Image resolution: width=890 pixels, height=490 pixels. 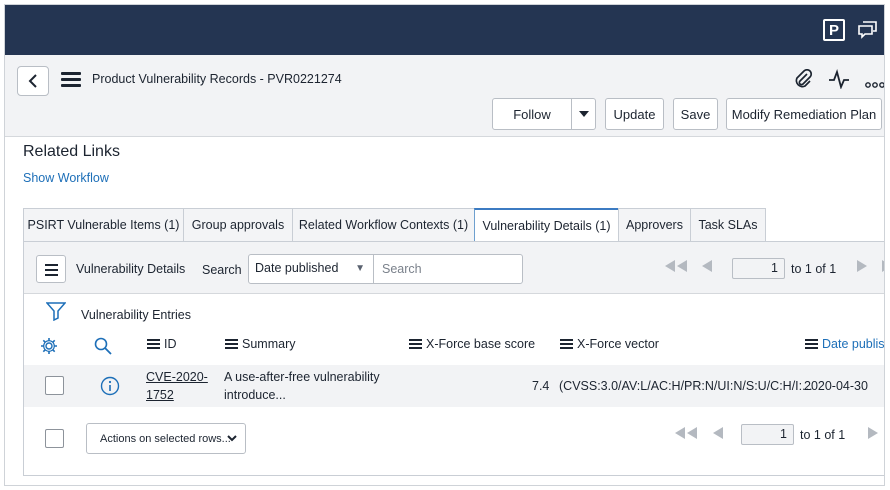 What do you see at coordinates (695, 114) in the screenshot?
I see `save-button: Save` at bounding box center [695, 114].